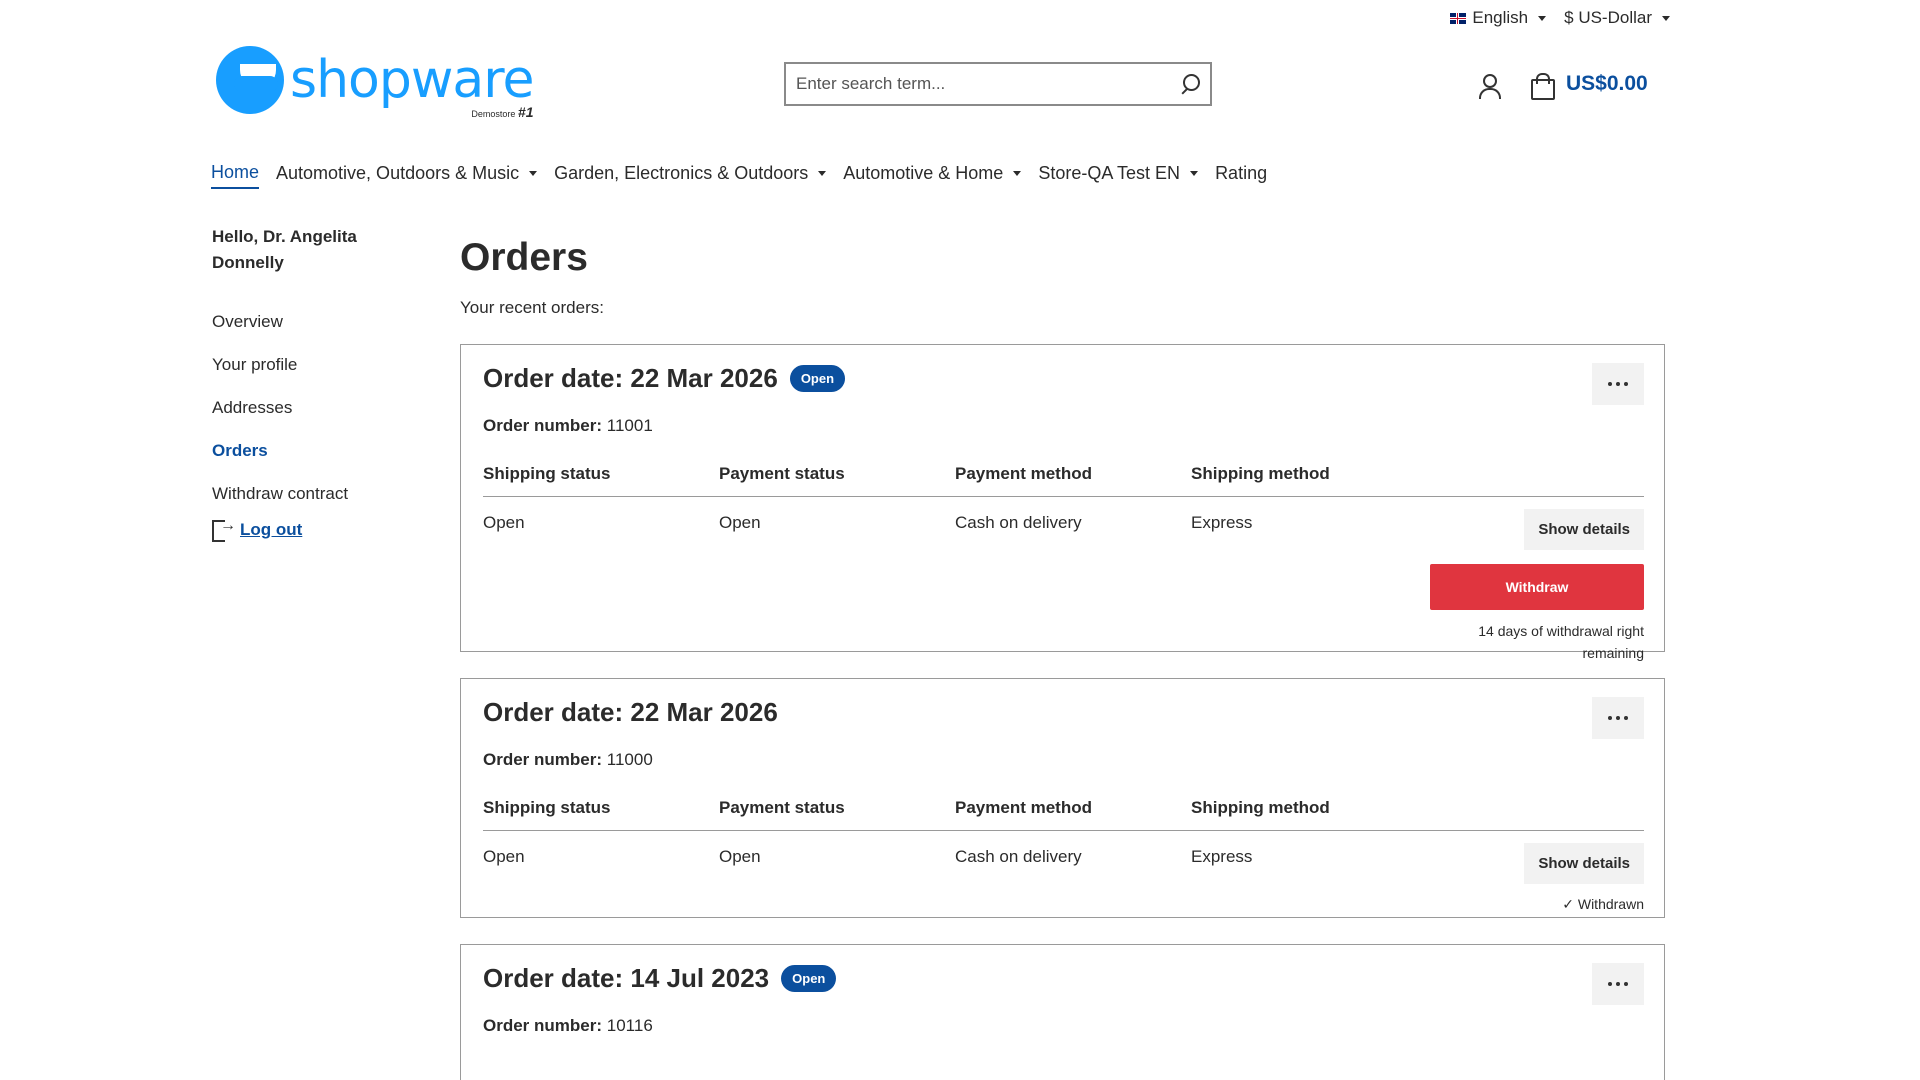  Describe the element at coordinates (312, 450) in the screenshot. I see `sidebar-item-orders: Orders` at that location.